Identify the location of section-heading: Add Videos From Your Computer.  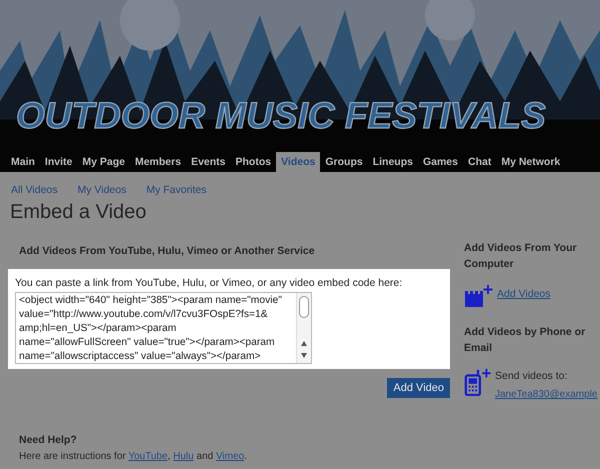
(521, 256).